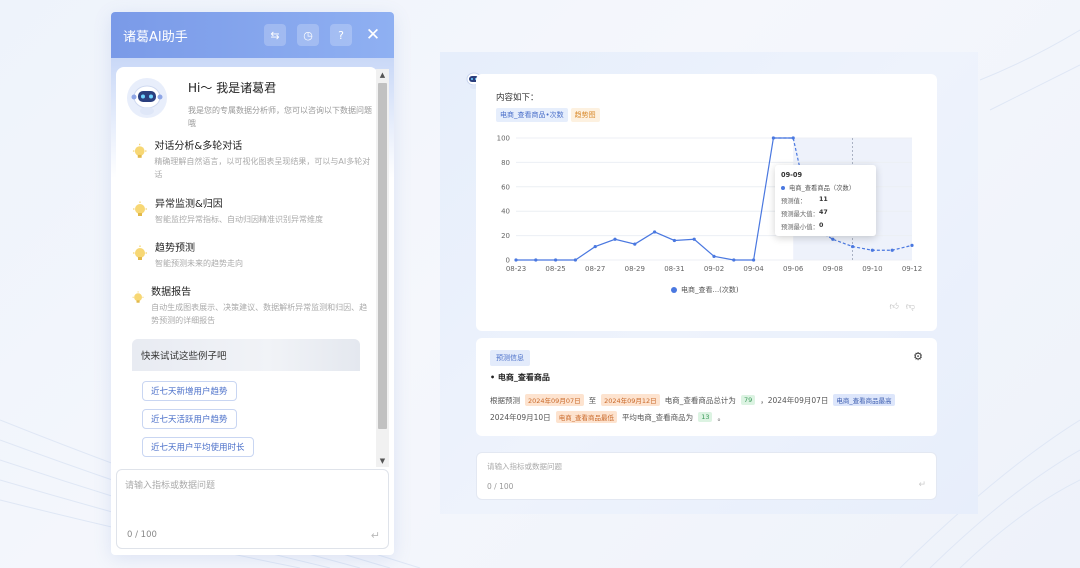 The width and height of the screenshot is (1080, 568). I want to click on feature-desc: 智能预测未来的趋势走向, so click(199, 263).